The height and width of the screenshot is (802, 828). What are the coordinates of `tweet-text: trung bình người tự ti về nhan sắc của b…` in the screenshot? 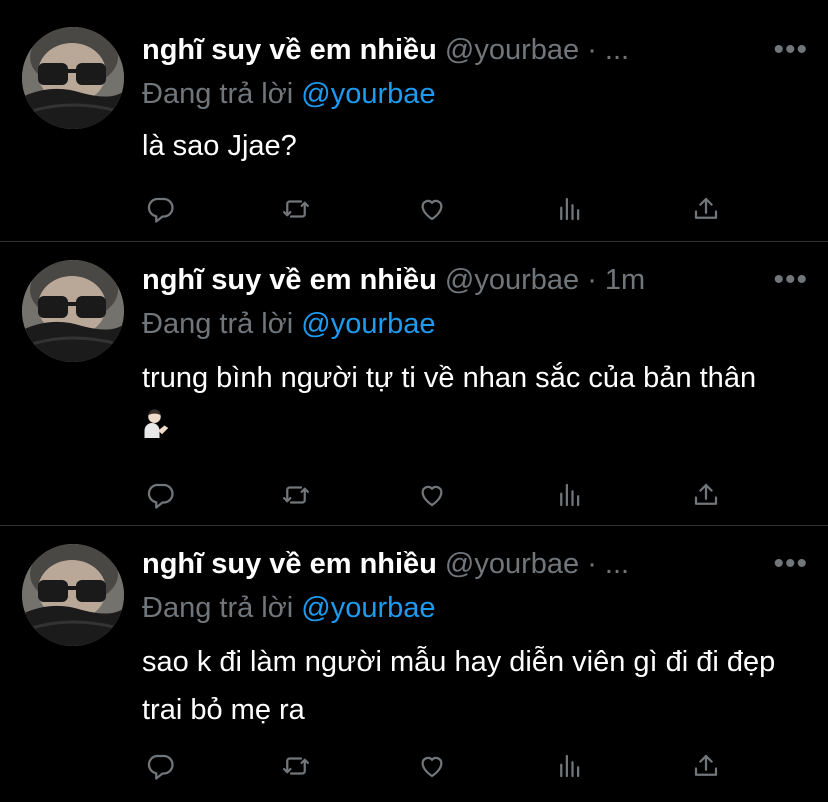 It's located at (449, 378).